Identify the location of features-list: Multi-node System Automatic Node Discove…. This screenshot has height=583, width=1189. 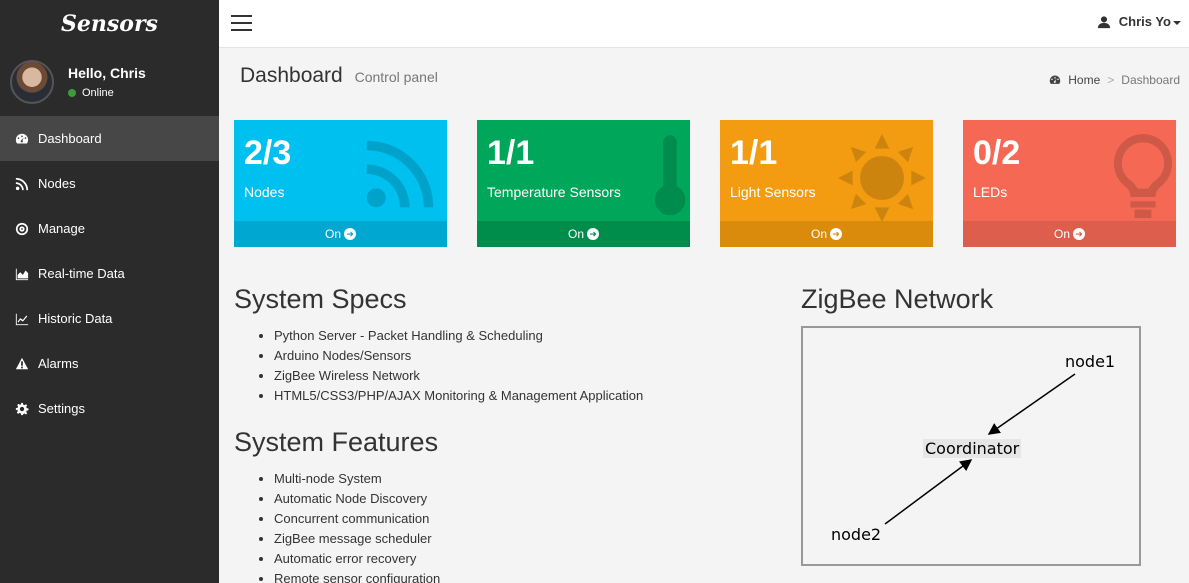
(337, 526).